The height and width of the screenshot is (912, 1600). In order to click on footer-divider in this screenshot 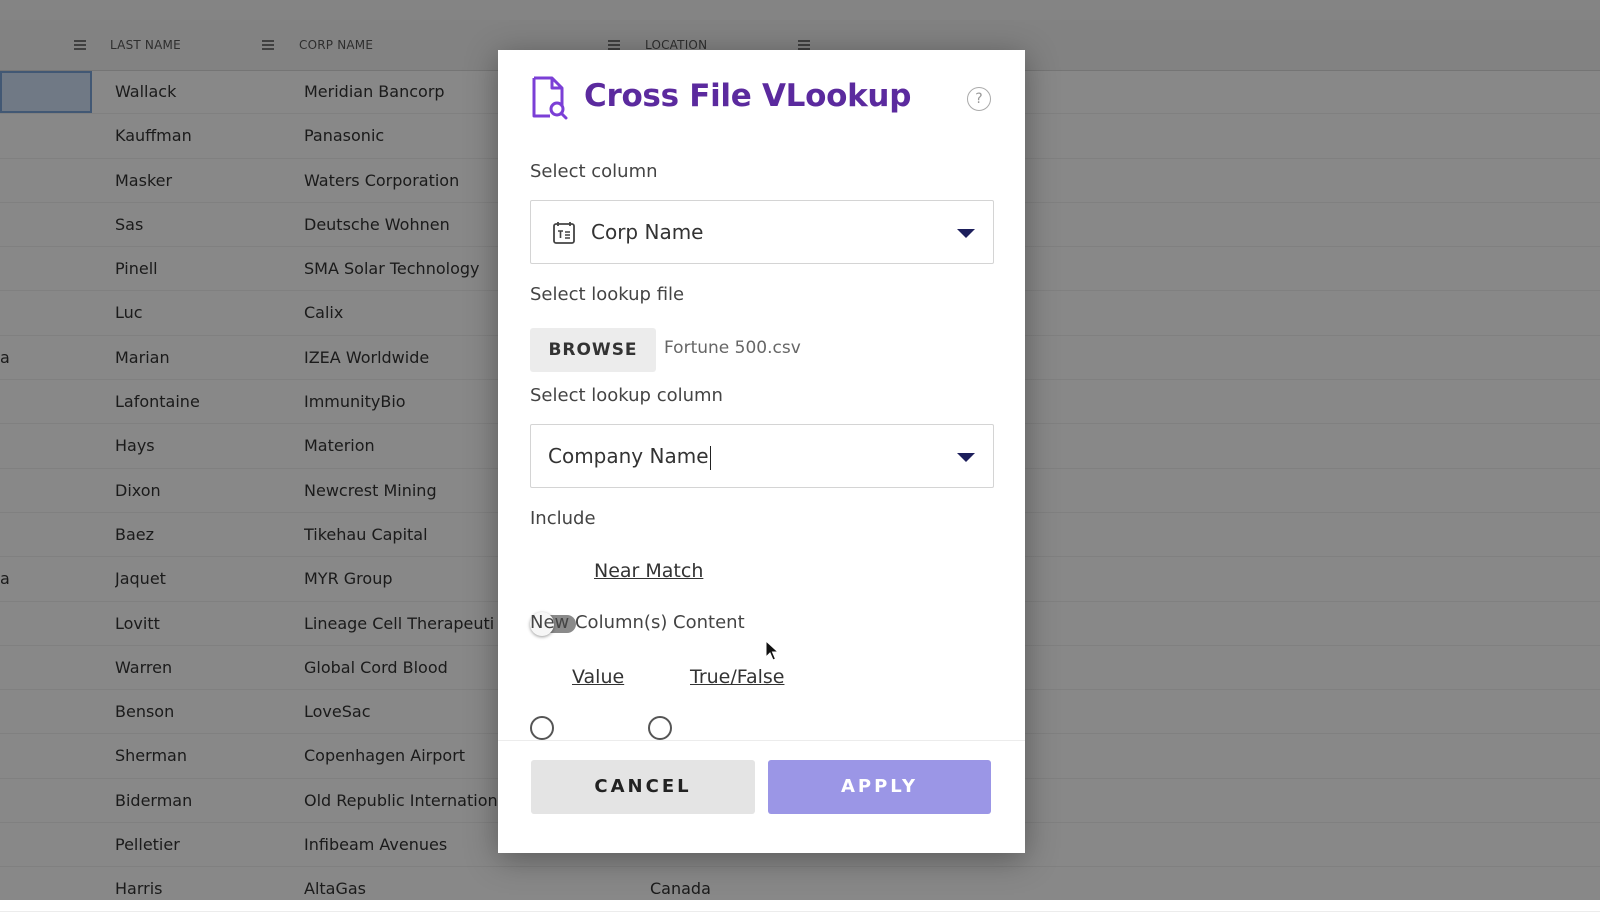, I will do `click(761, 740)`.